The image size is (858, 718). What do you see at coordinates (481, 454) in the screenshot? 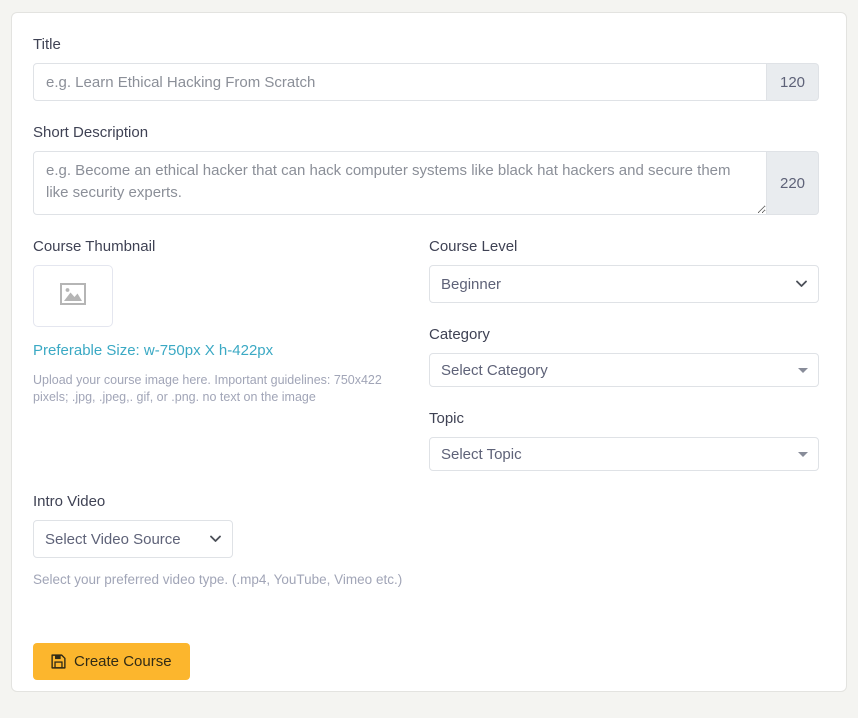
I see `topic-selected-value: Select Topic` at bounding box center [481, 454].